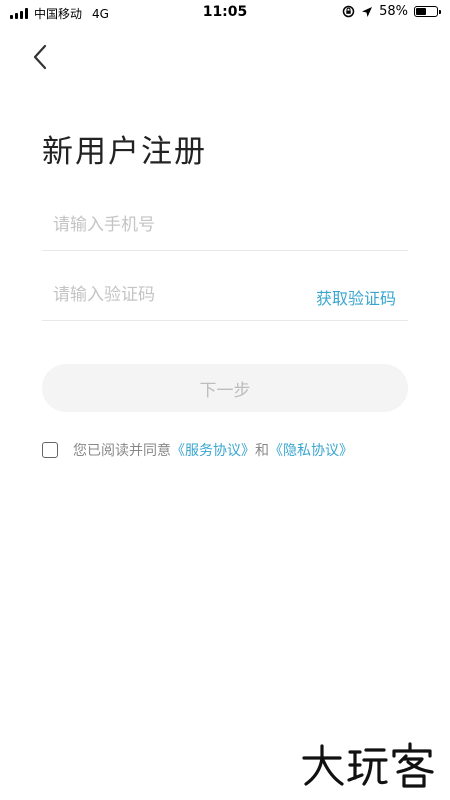  What do you see at coordinates (172, 295) in the screenshot?
I see `verification-code-input` at bounding box center [172, 295].